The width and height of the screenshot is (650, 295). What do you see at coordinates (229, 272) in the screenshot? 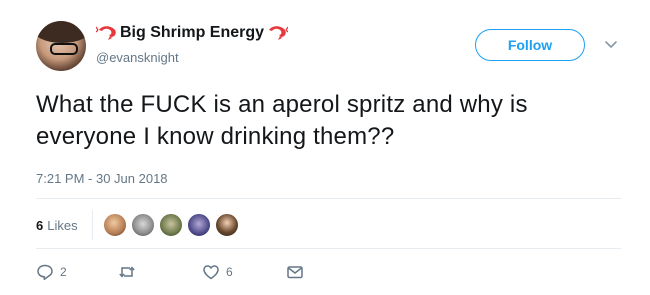
I see `like-count: 6` at bounding box center [229, 272].